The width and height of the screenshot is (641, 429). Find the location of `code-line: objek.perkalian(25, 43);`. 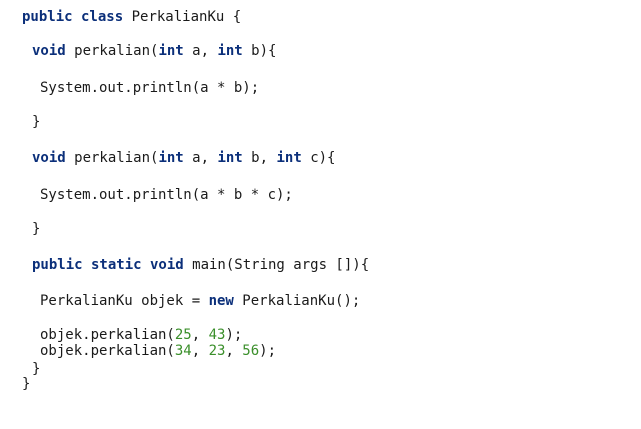

code-line: objek.perkalian(25, 43); is located at coordinates (141, 335).